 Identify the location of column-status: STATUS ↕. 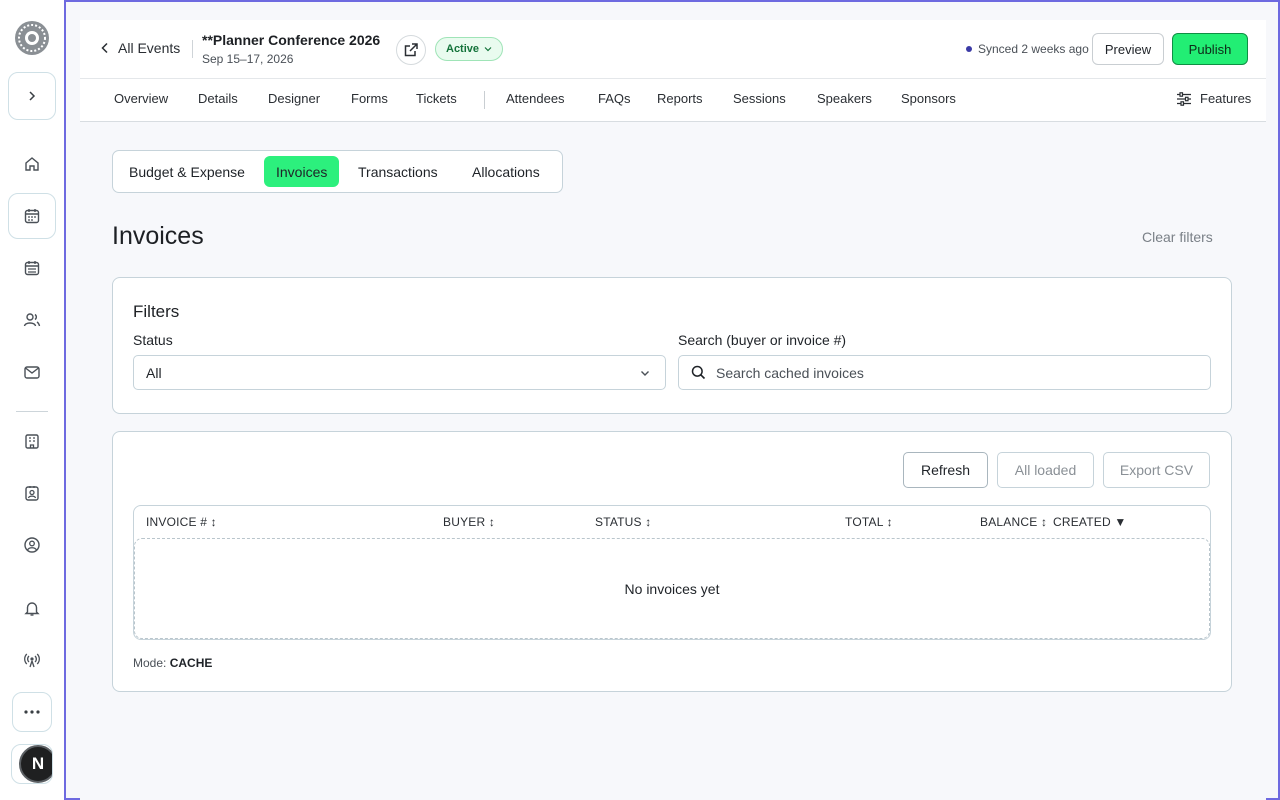
(623, 522).